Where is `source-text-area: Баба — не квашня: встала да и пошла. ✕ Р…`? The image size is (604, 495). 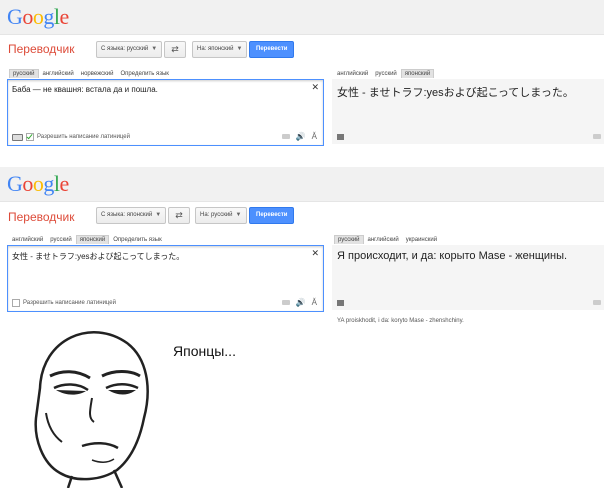
source-text-area: Баба — не квашня: встала да и пошла. ✕ Р… is located at coordinates (165, 112).